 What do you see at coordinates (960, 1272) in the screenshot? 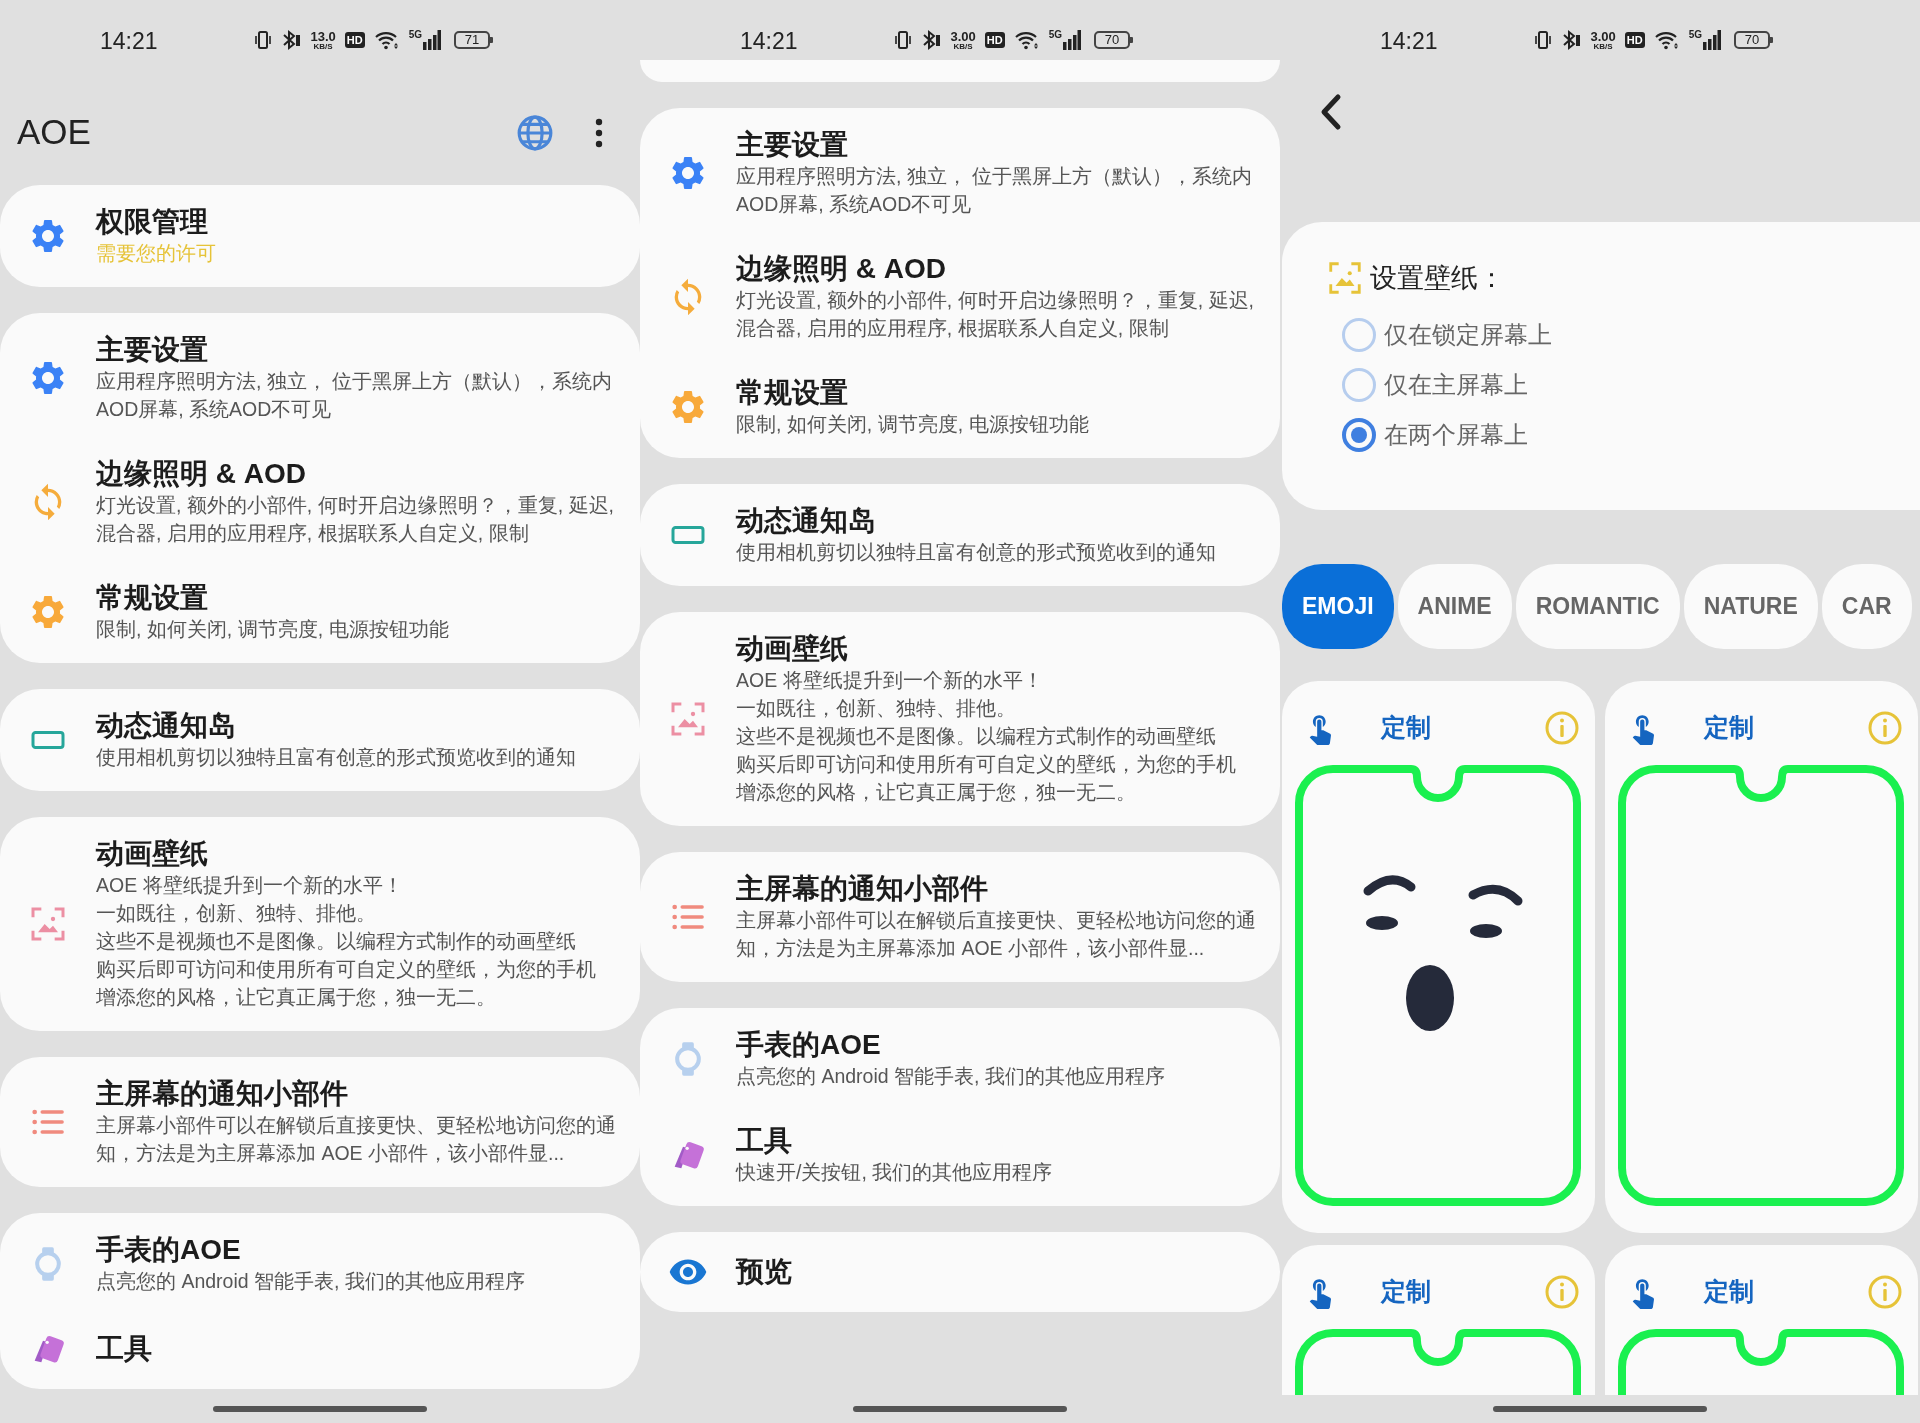
I see `menu-item: 预览` at bounding box center [960, 1272].